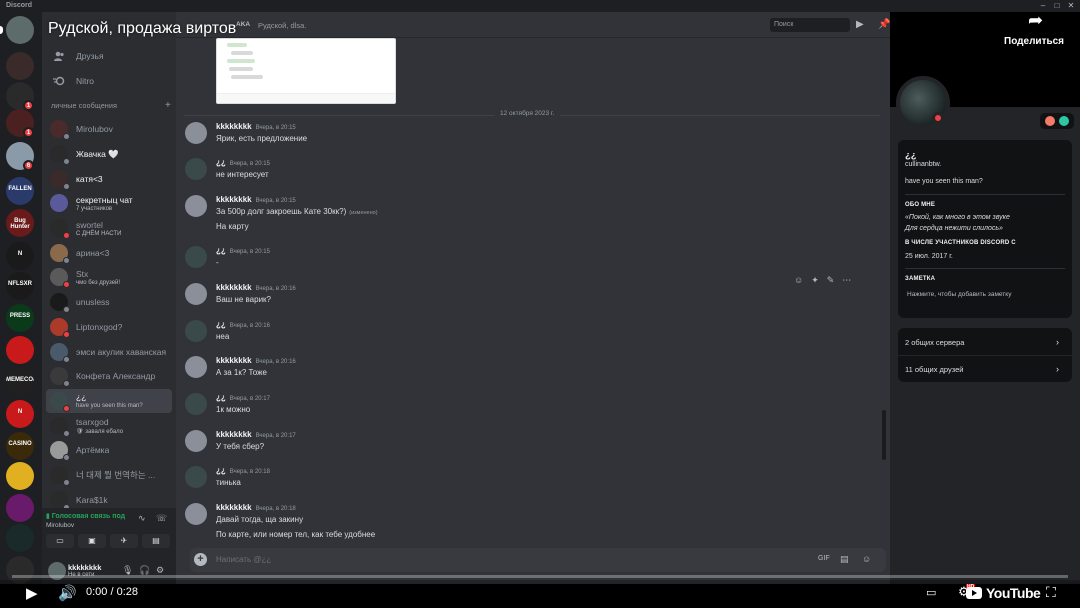 This screenshot has width=1080, height=608. What do you see at coordinates (109, 129) in the screenshot?
I see `dm-item: Mirolubov` at bounding box center [109, 129].